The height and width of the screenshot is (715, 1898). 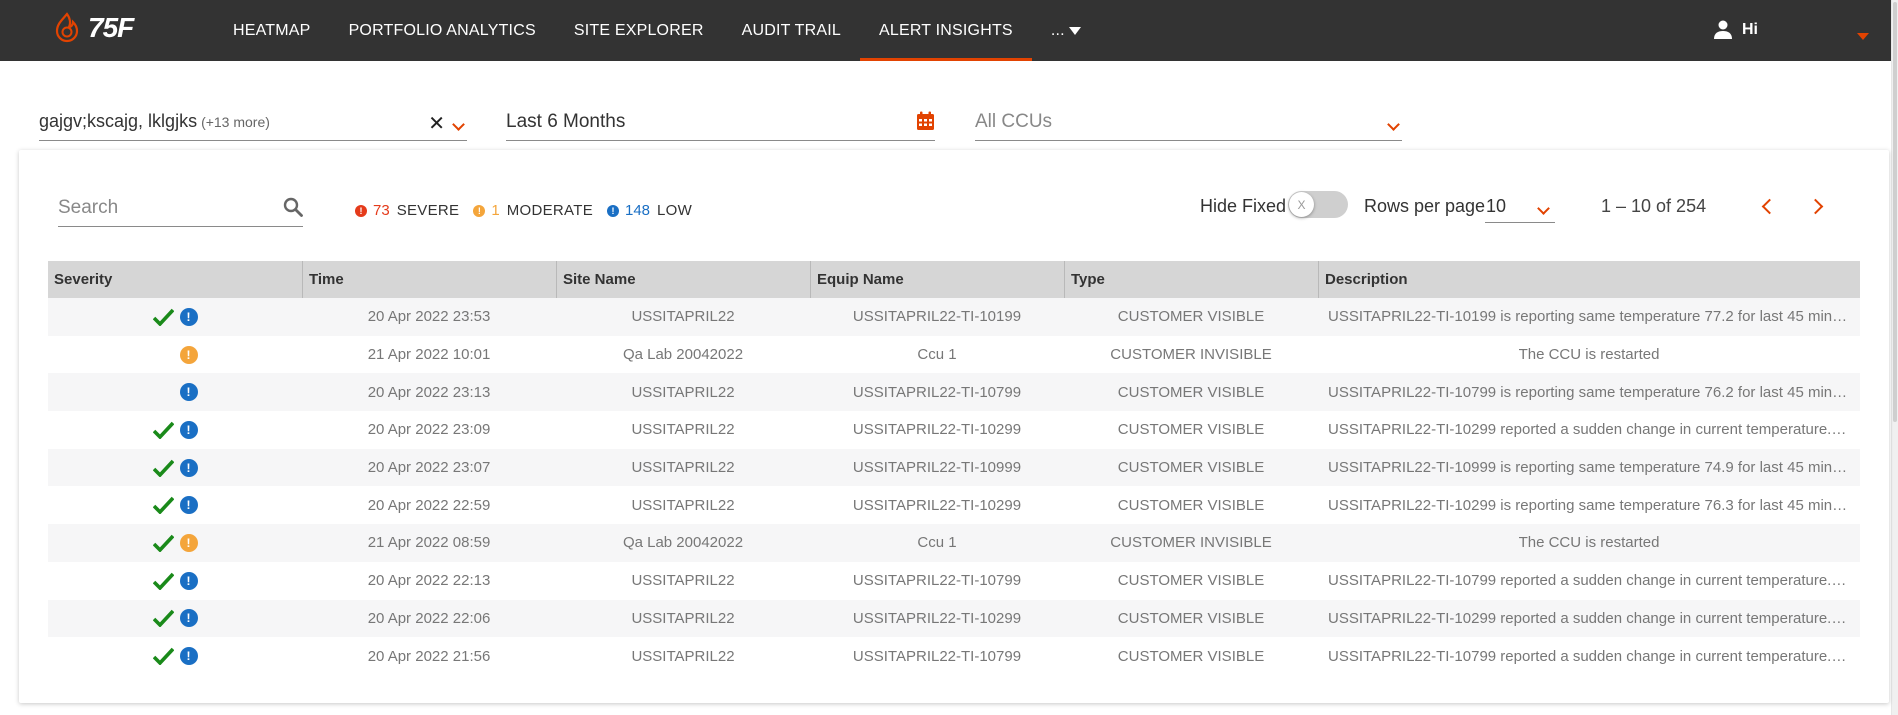 What do you see at coordinates (937, 468) in the screenshot?
I see `equip-cell: USSITAPRIL22-TI-10999` at bounding box center [937, 468].